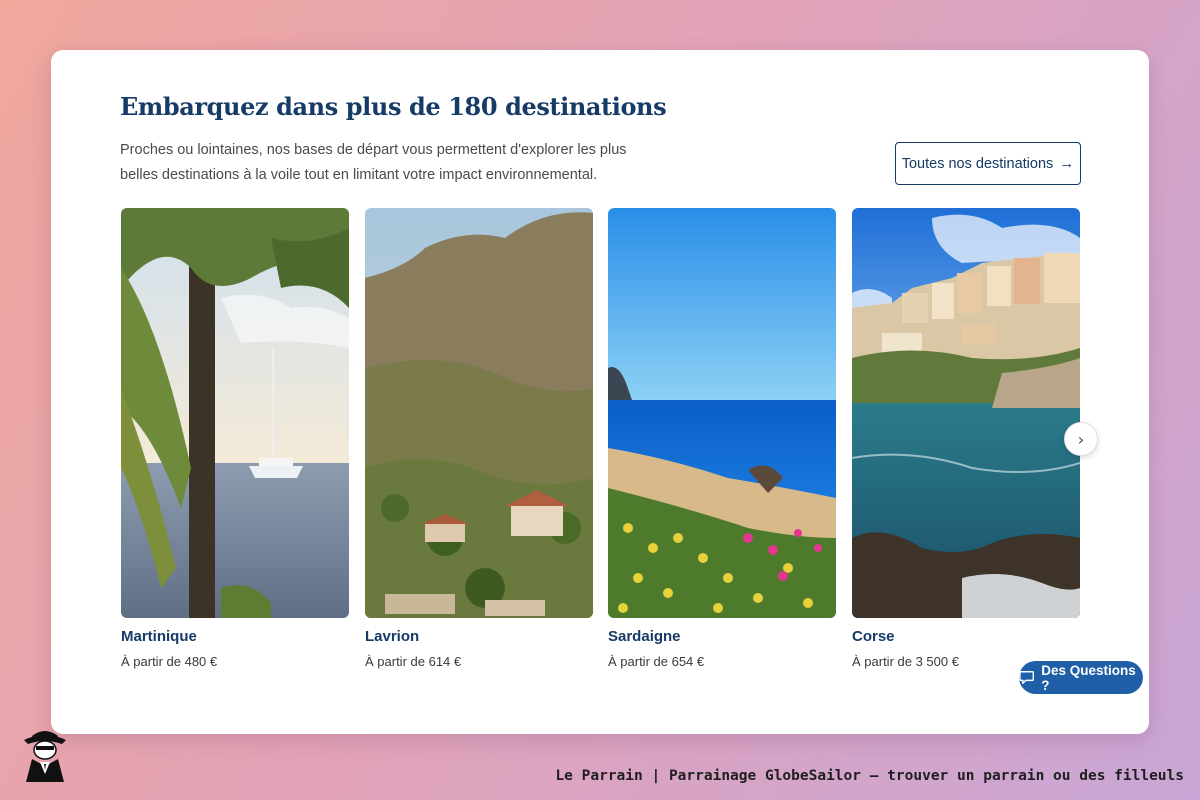 Image resolution: width=1200 pixels, height=800 pixels. Describe the element at coordinates (392, 636) in the screenshot. I see `destination-name: Lavrion` at that location.